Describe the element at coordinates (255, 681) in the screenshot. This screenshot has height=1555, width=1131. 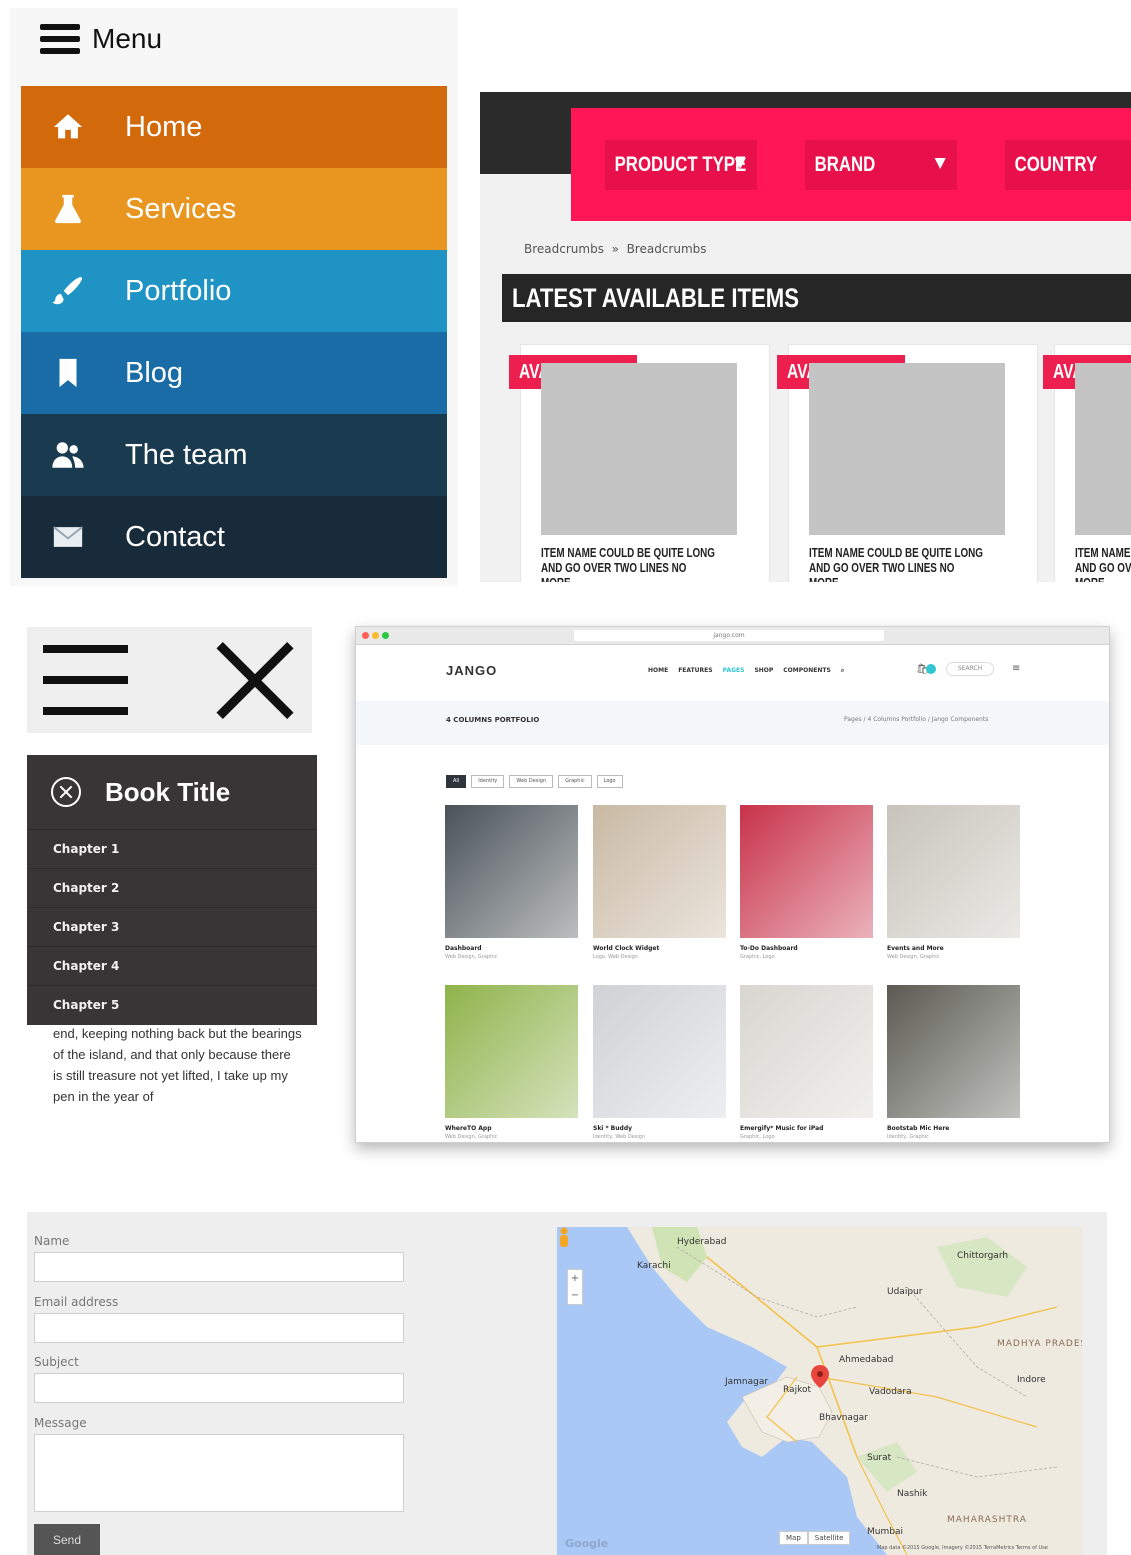
I see `close-icon` at that location.